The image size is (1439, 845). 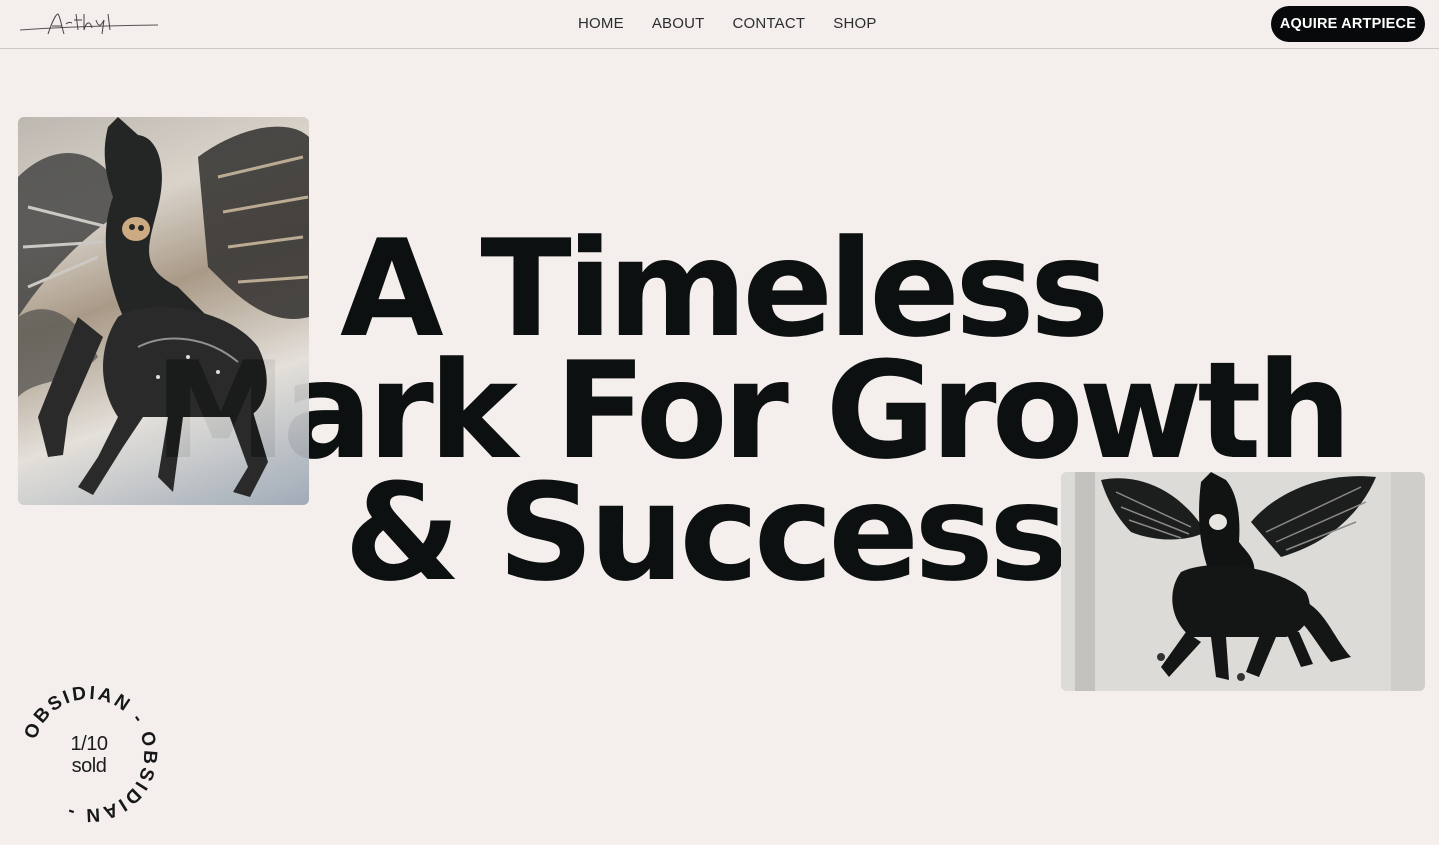 I want to click on logo, so click(x=89, y=24).